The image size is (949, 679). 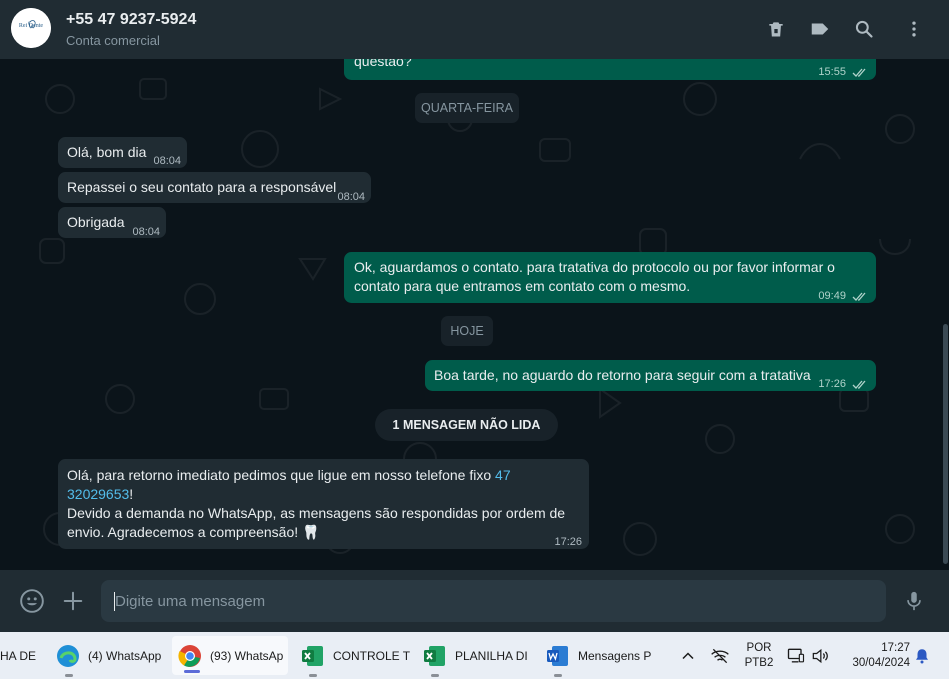 What do you see at coordinates (832, 296) in the screenshot?
I see `message-time: 09:49` at bounding box center [832, 296].